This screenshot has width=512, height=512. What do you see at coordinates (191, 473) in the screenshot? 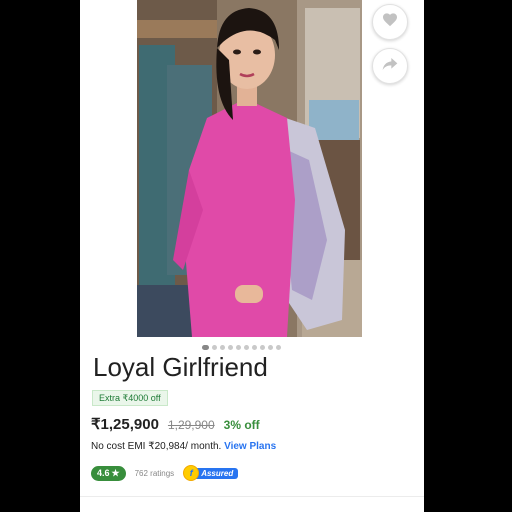
I see `assured-icon: f` at bounding box center [191, 473].